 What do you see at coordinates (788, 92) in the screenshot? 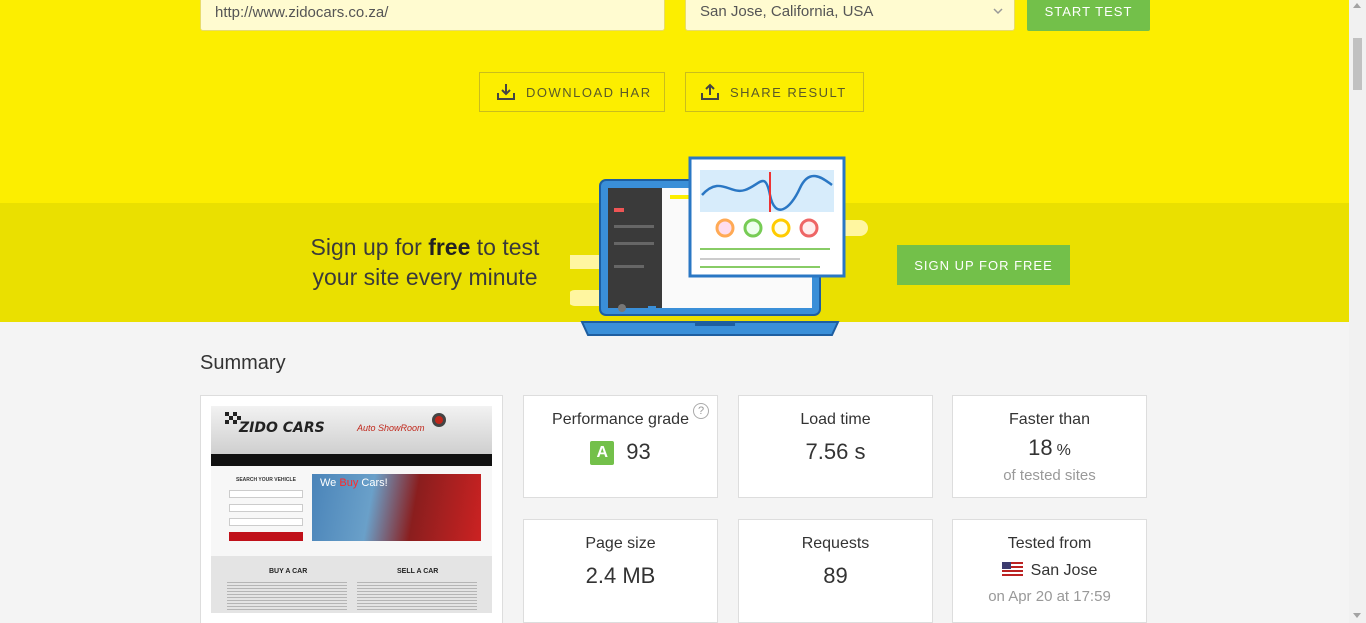
I see `share-result-label: SHARE RESULT` at bounding box center [788, 92].